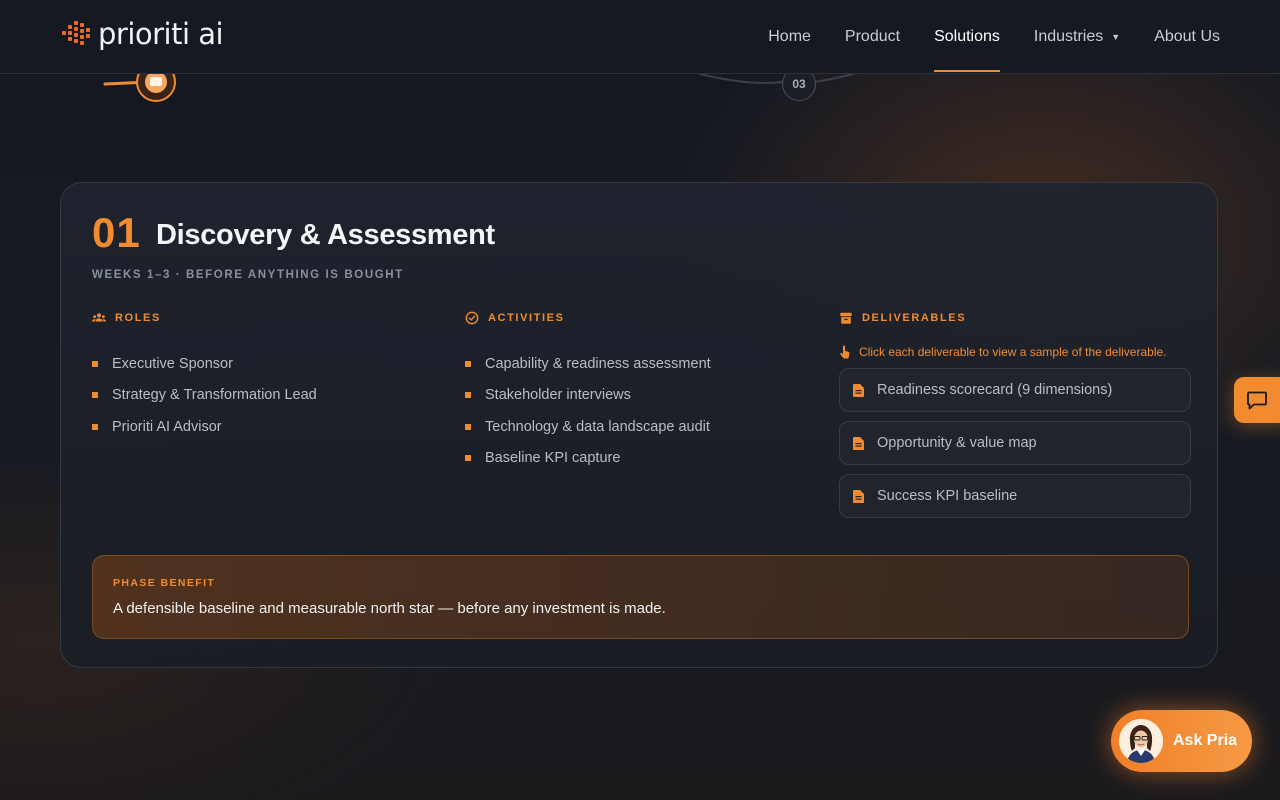  I want to click on activities-label: ACTIVITIES, so click(526, 318).